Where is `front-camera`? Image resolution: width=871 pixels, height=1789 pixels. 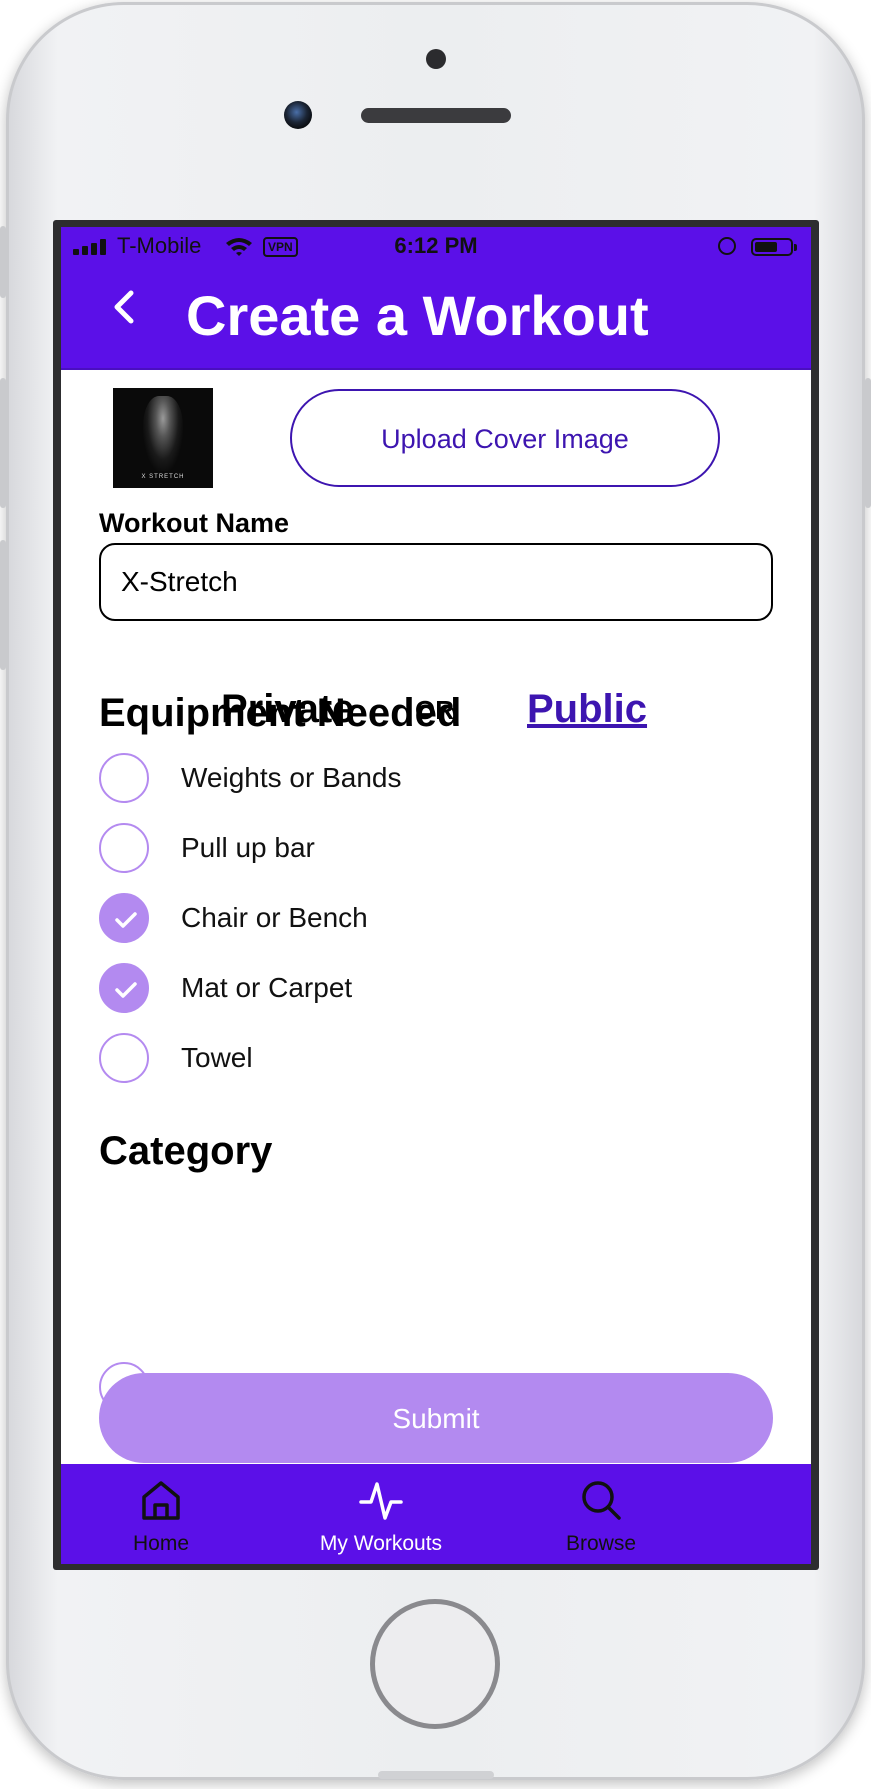 front-camera is located at coordinates (298, 115).